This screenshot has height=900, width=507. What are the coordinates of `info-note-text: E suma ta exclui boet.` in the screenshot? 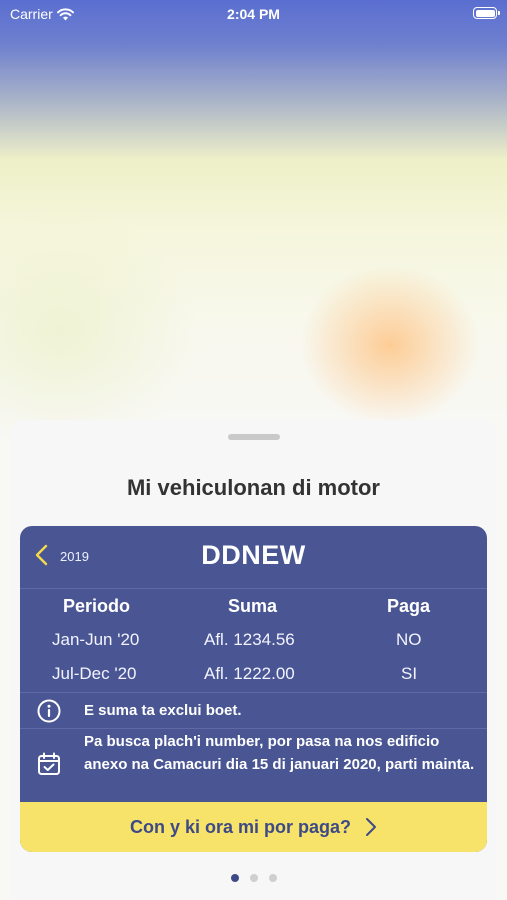 It's located at (163, 710).